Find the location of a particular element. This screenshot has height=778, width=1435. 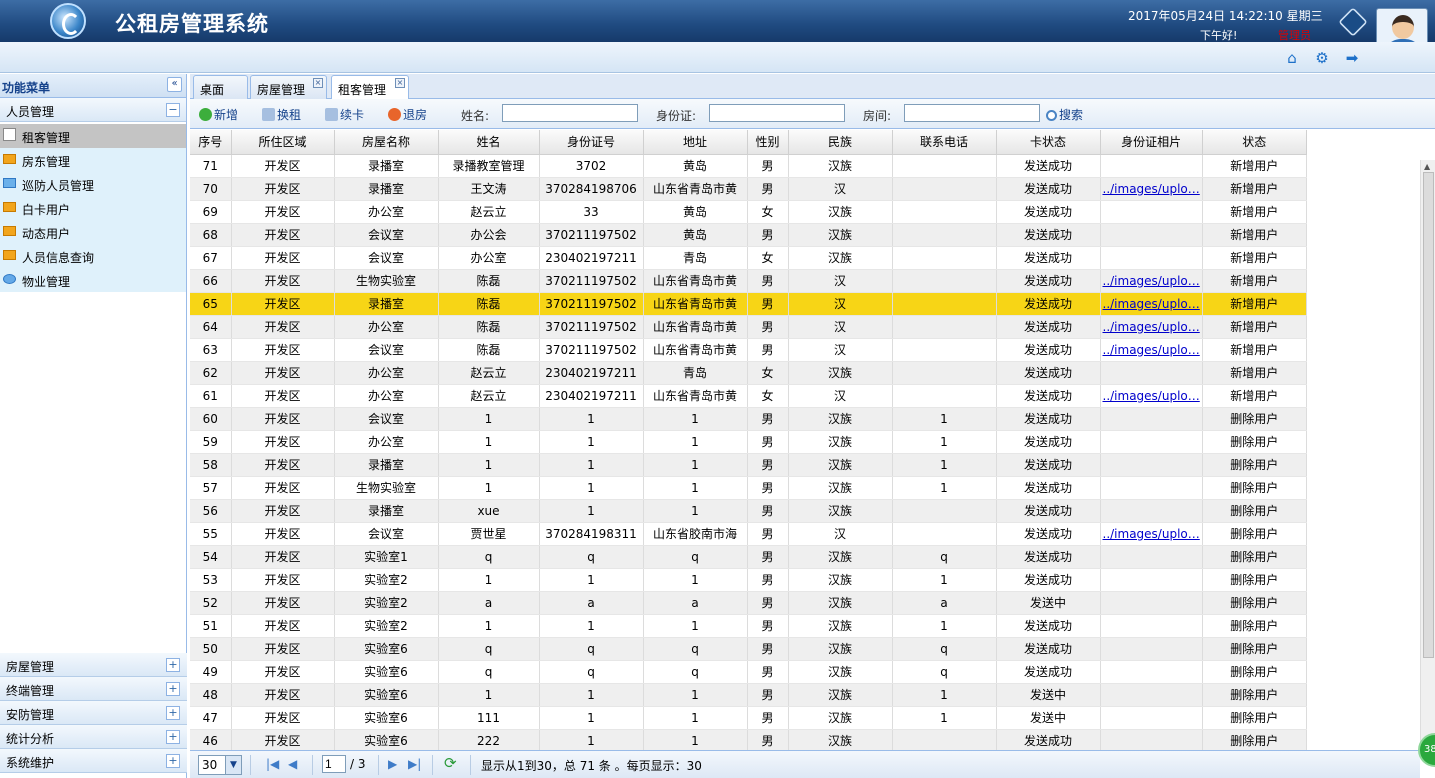

search-button: 搜索 is located at coordinates (1064, 114).